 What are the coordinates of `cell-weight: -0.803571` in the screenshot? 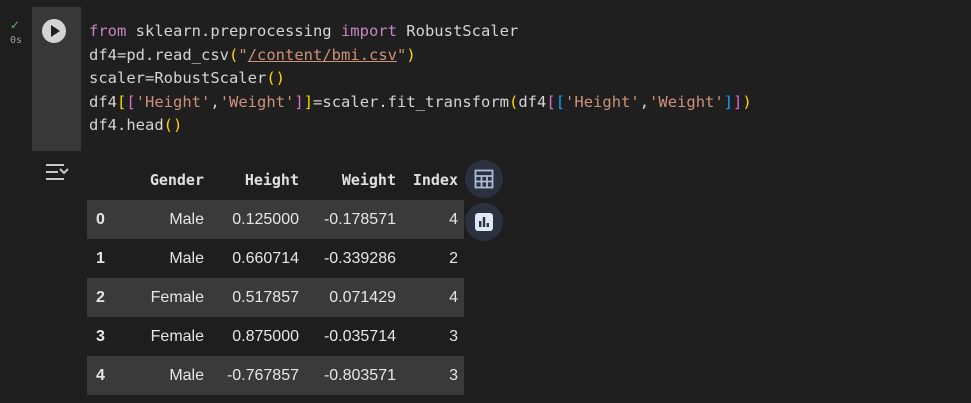 It's located at (353, 375).